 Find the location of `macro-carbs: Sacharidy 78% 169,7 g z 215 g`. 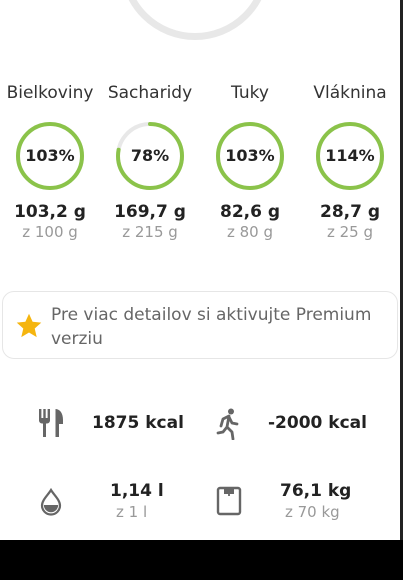

macro-carbs: Sacharidy 78% 169,7 g z 215 g is located at coordinates (150, 160).